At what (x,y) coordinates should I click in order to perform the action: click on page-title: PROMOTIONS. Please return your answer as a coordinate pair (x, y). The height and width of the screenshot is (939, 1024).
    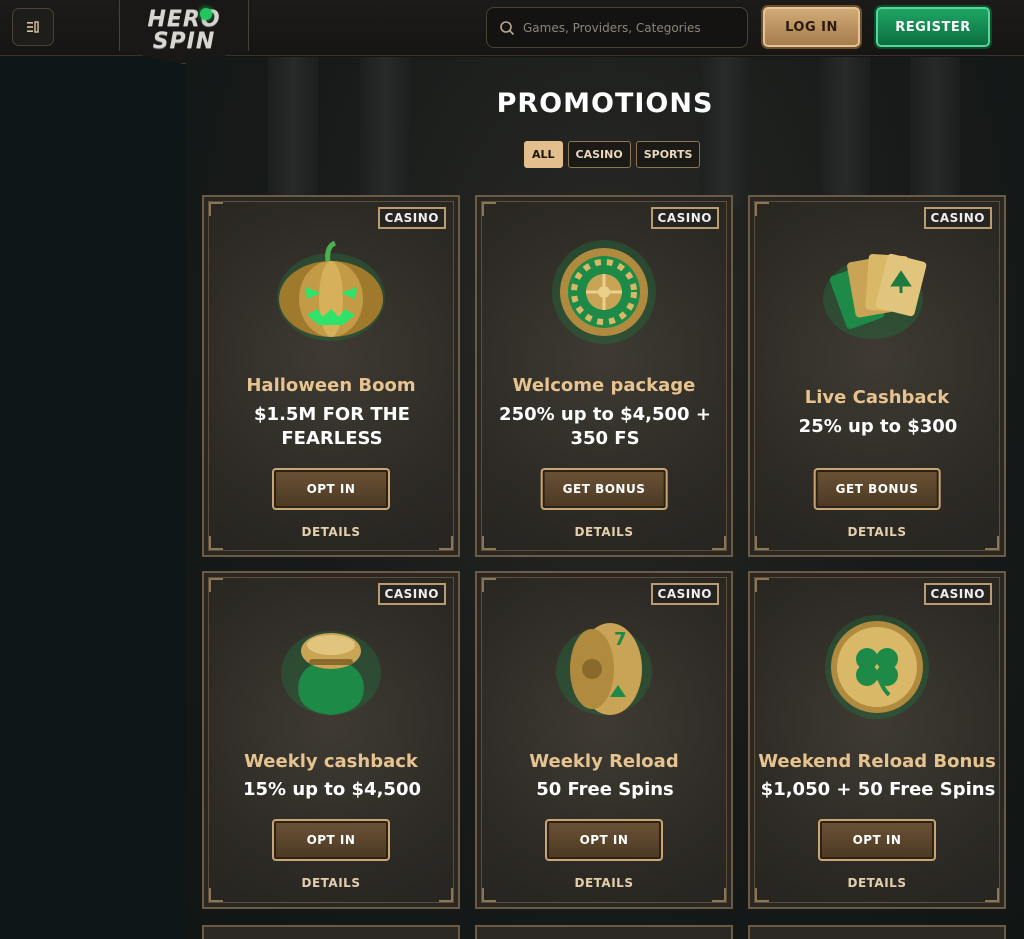
    Looking at the image, I should click on (605, 103).